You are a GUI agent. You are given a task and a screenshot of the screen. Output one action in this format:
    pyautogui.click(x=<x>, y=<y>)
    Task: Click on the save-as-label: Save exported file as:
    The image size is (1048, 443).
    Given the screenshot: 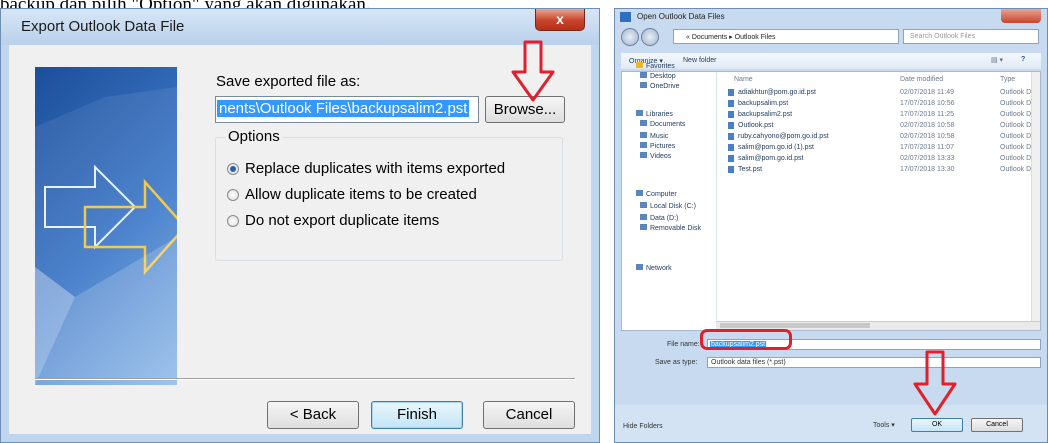 What is the action you would take?
    pyautogui.click(x=288, y=81)
    